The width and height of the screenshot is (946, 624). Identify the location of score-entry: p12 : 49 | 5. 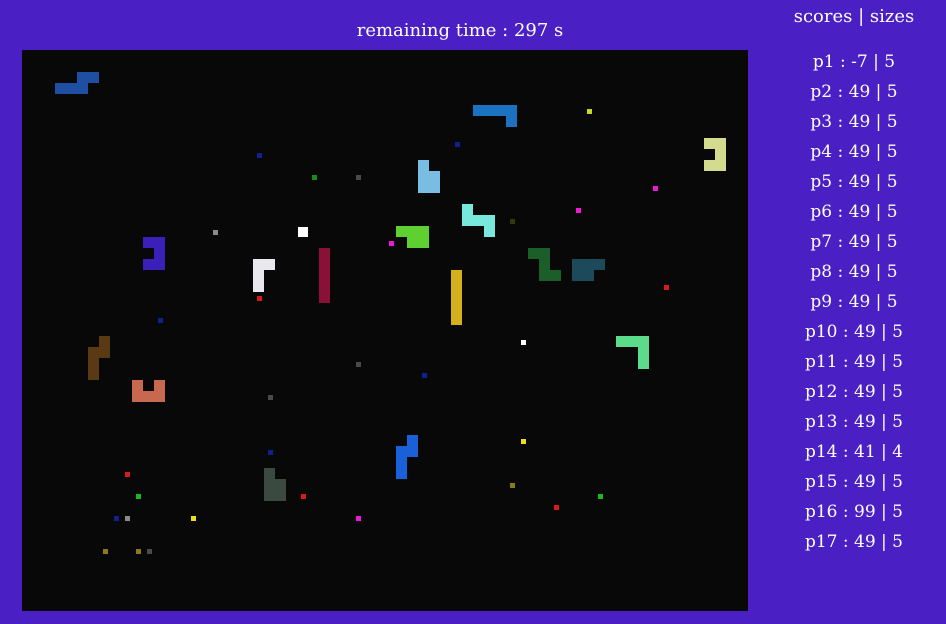
(854, 392).